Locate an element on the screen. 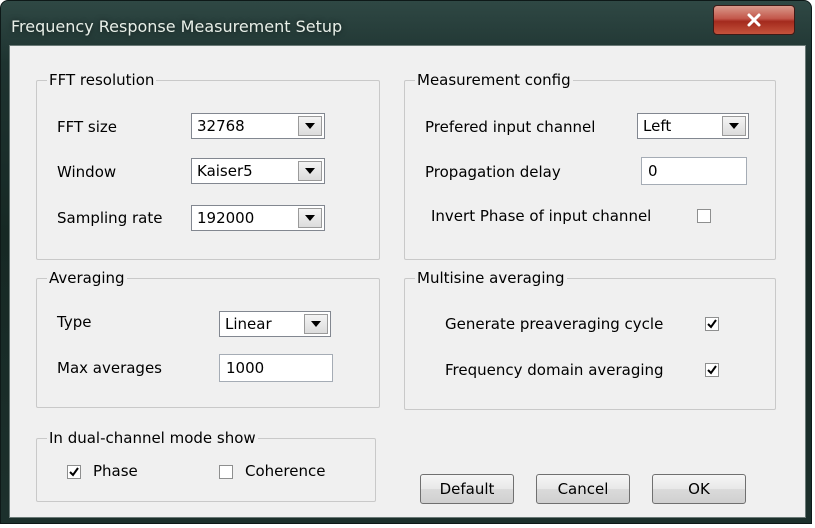 The height and width of the screenshot is (528, 815). propagation-delay-value: 0 is located at coordinates (653, 171).